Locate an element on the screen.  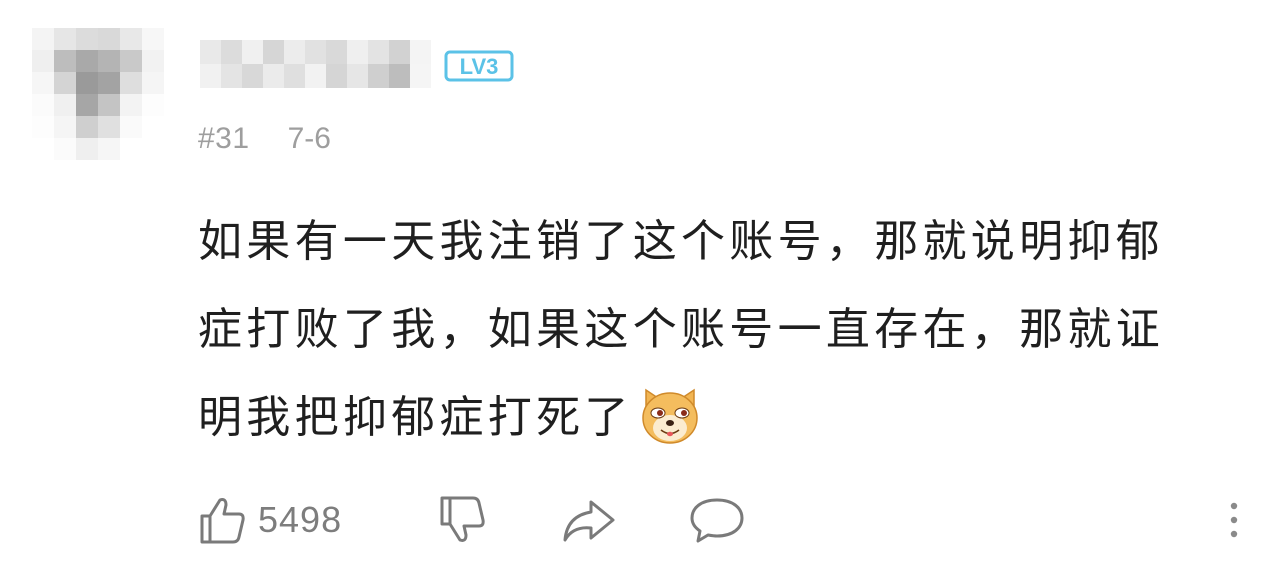
comment-line-last: 明我把抑郁症打死了 is located at coordinates (728, 418).